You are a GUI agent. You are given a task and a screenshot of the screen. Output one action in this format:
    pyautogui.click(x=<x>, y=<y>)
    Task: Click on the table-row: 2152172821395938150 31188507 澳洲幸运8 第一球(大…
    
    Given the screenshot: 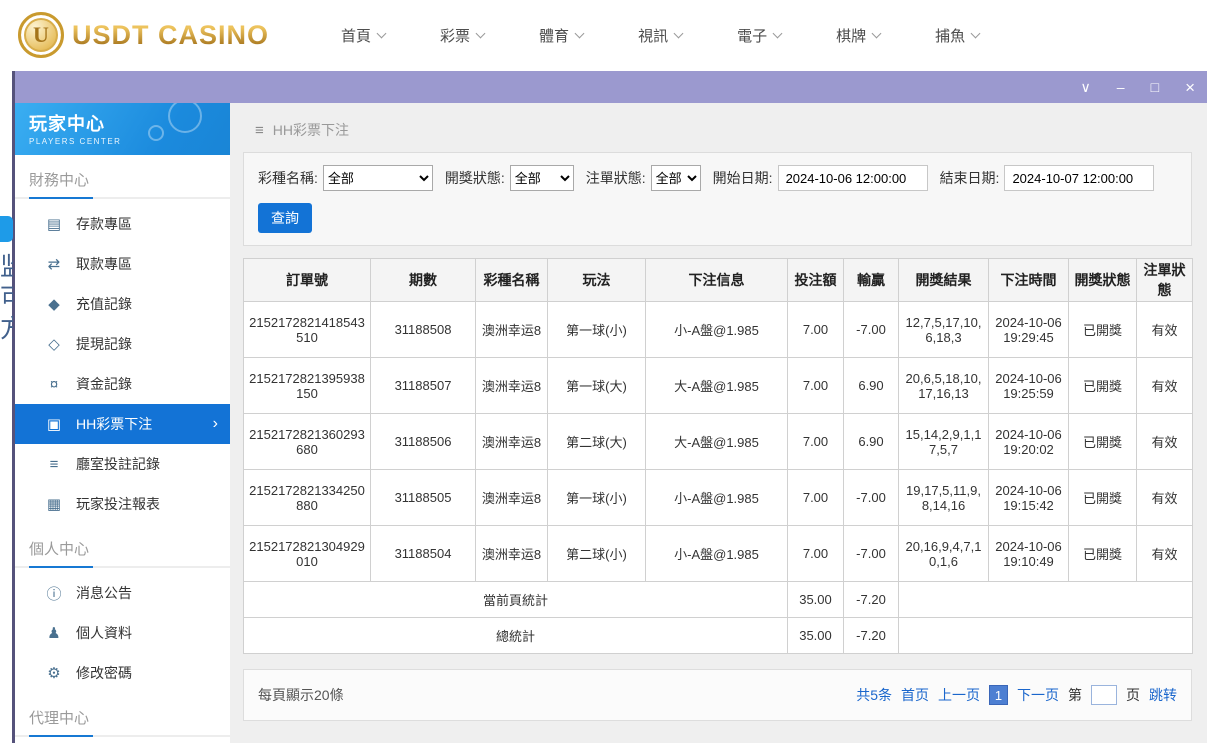 What is the action you would take?
    pyautogui.click(x=718, y=385)
    